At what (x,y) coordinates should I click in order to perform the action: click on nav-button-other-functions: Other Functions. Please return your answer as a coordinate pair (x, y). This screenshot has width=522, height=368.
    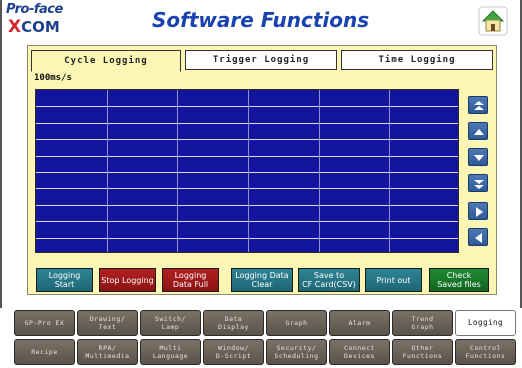
    Looking at the image, I should click on (422, 352).